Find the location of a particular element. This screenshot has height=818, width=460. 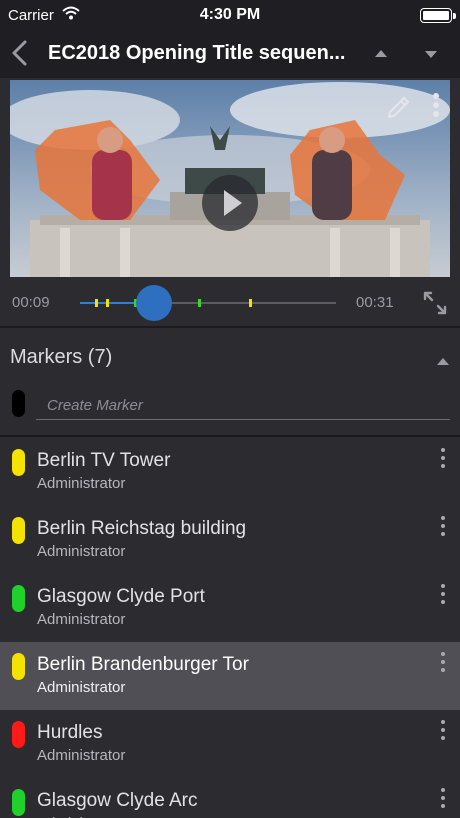

end-time: 00:31 is located at coordinates (375, 302).